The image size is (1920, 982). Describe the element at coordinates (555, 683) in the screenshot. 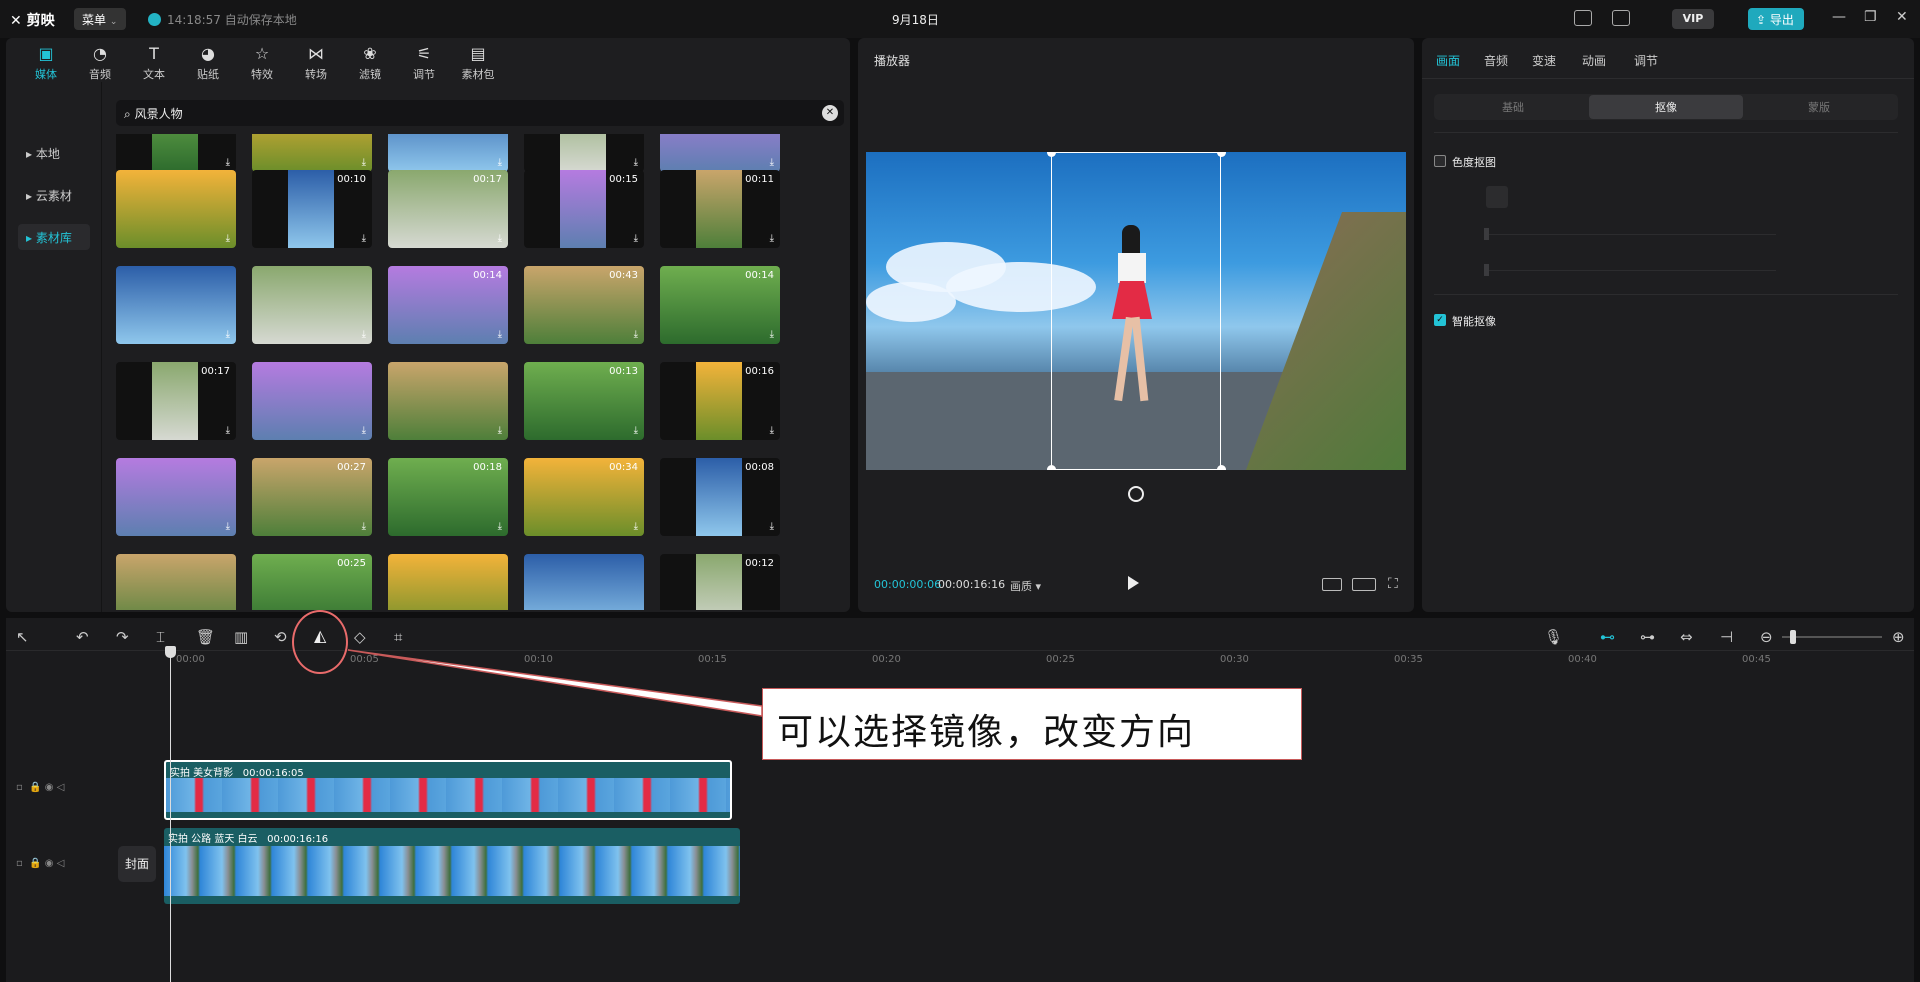

I see `callout-arrow` at that location.